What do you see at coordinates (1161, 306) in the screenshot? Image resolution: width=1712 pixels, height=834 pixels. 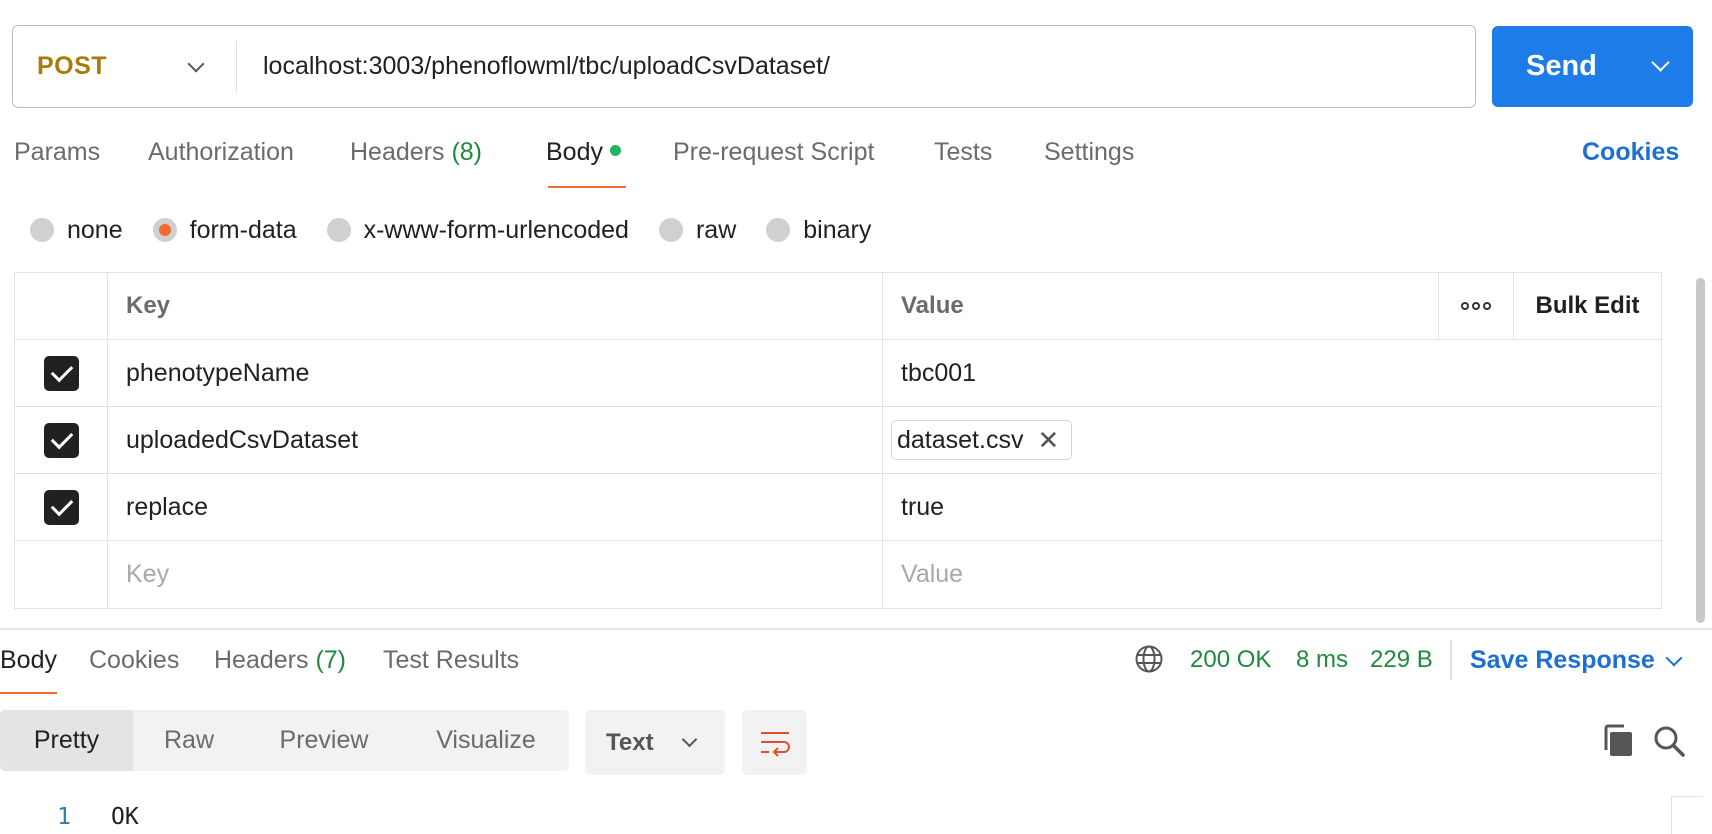 I see `header-value: Value` at bounding box center [1161, 306].